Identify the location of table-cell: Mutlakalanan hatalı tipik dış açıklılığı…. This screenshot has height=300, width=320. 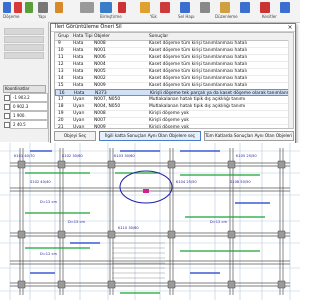
(197, 106).